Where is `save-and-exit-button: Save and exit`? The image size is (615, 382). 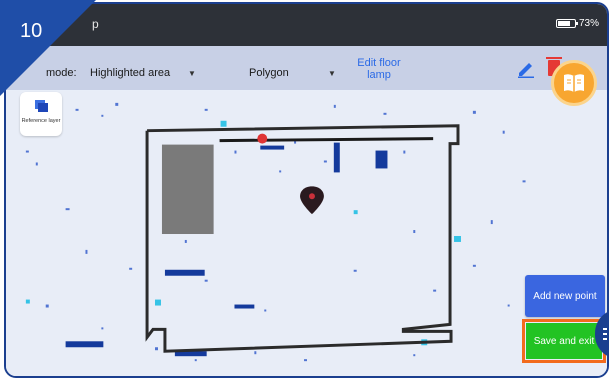
save-and-exit-button: Save and exit is located at coordinates (564, 341).